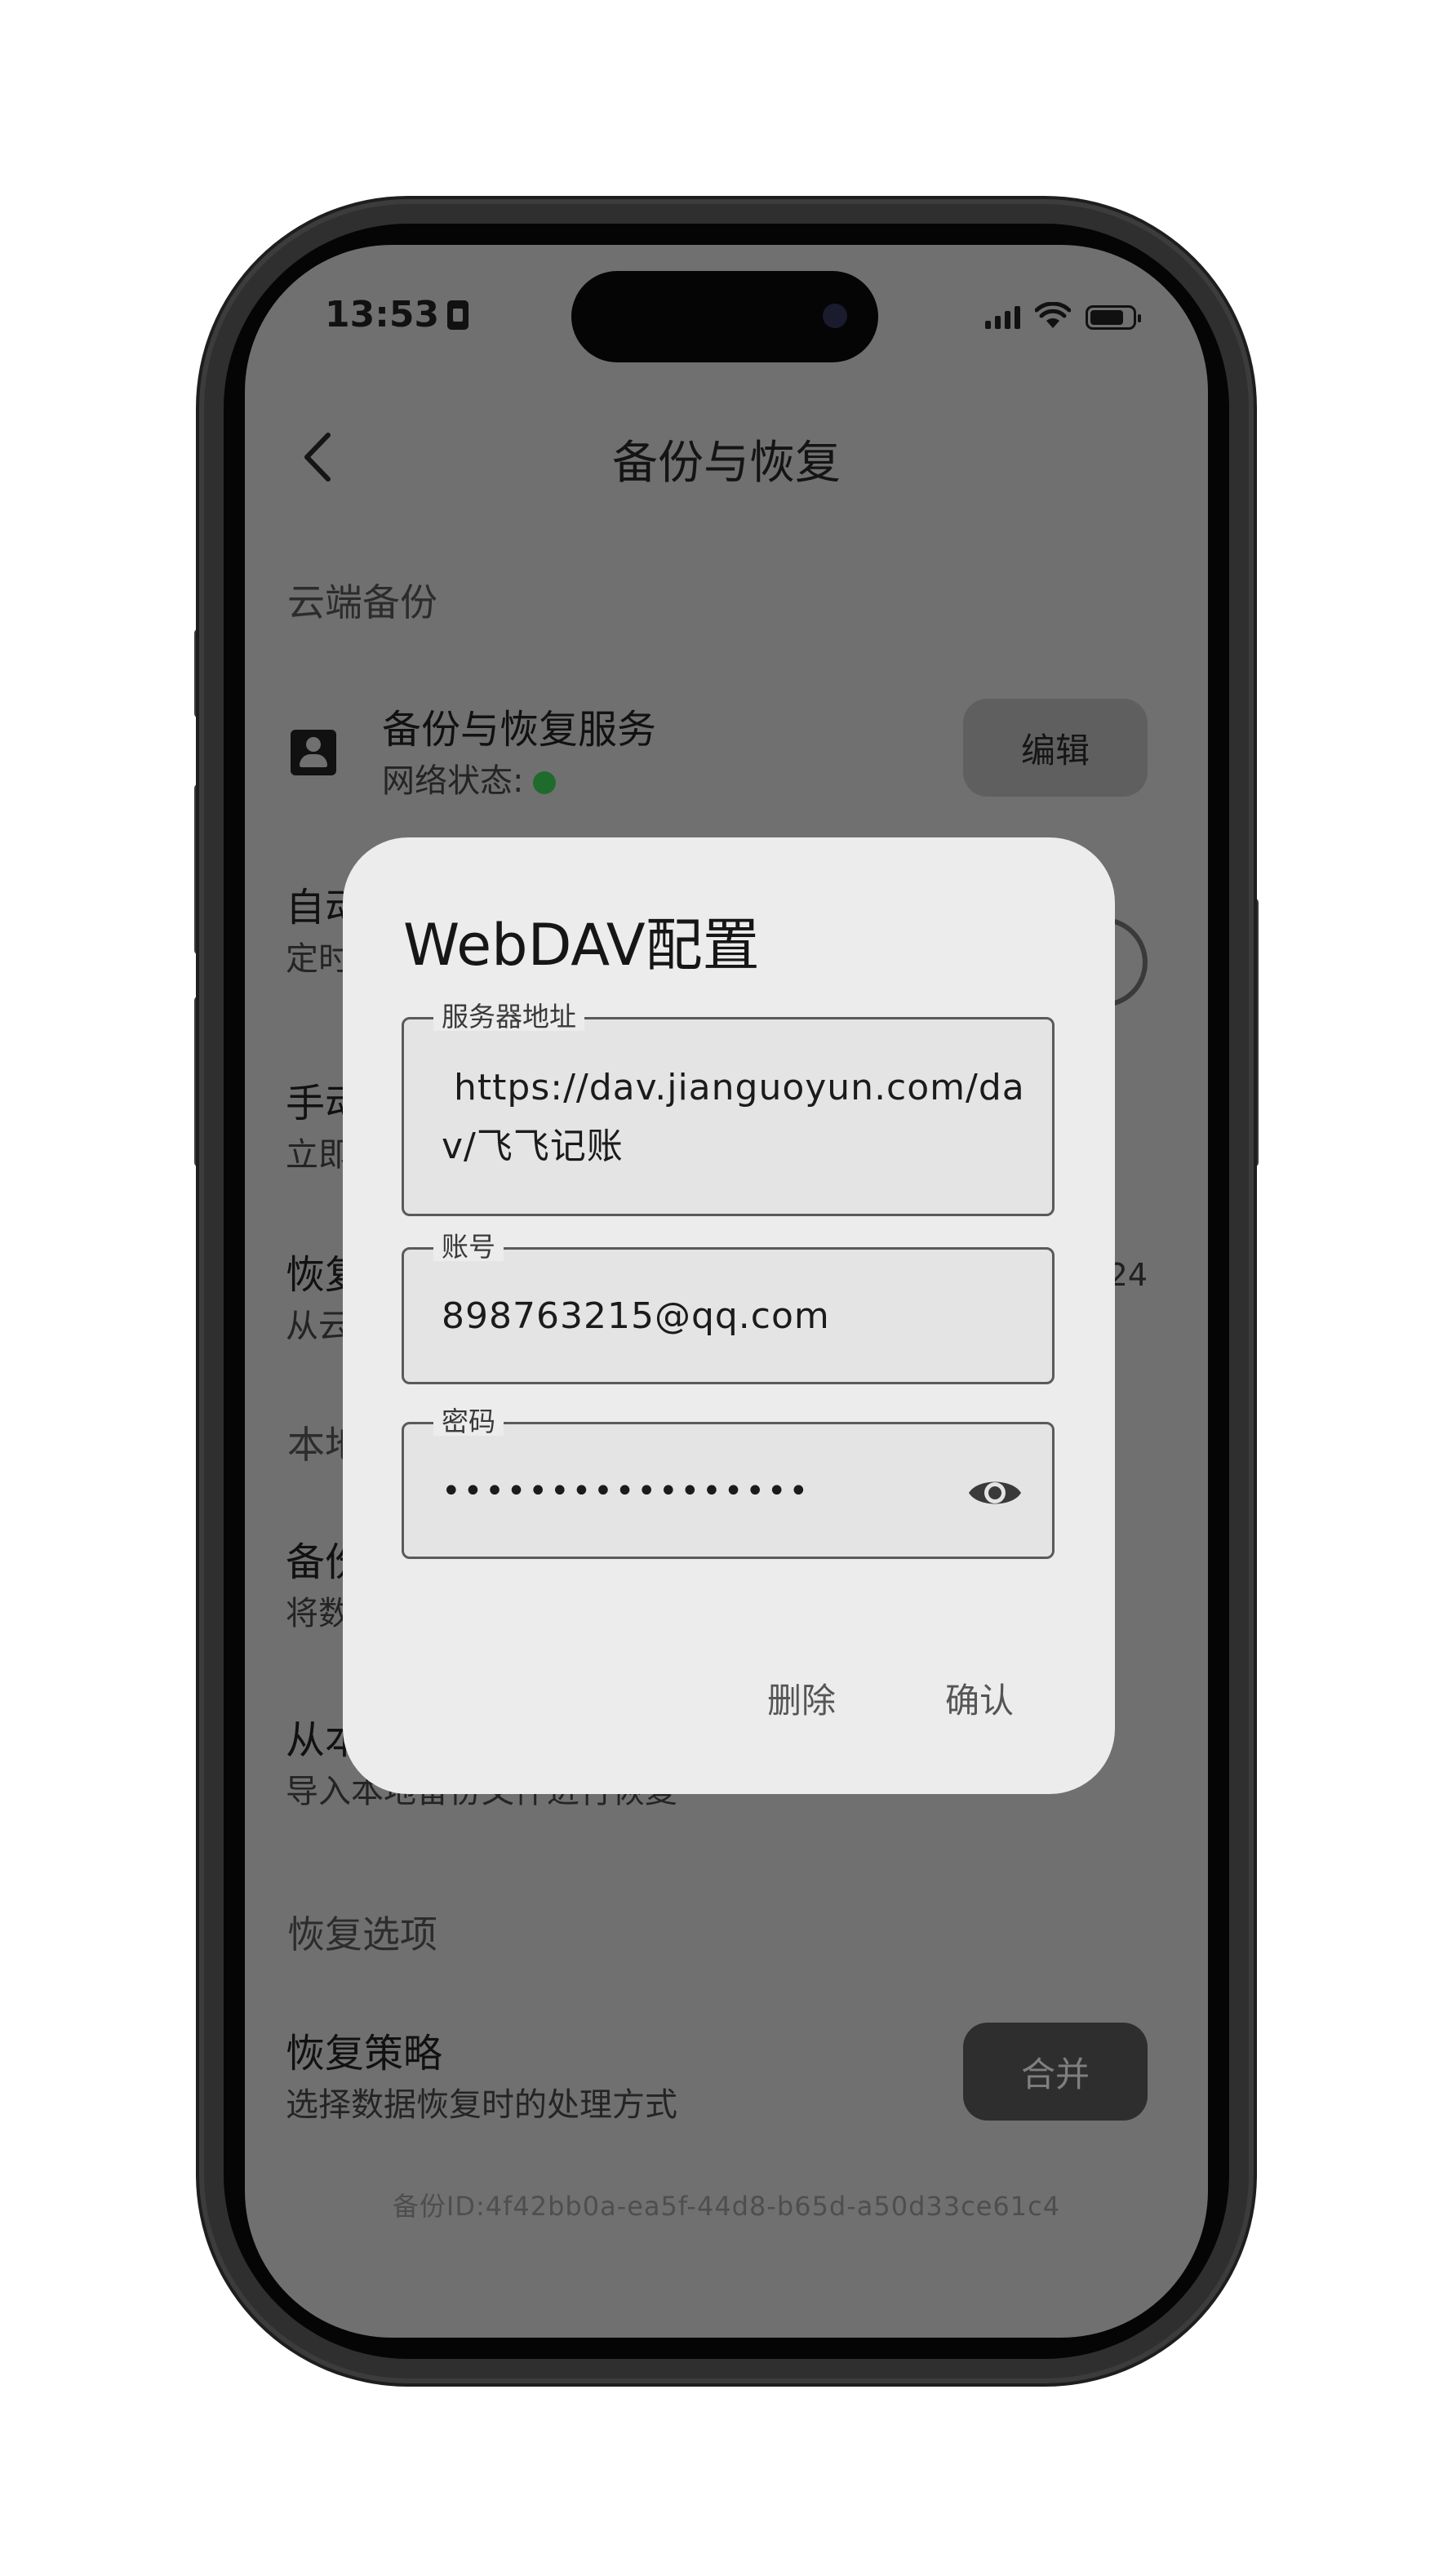  What do you see at coordinates (1056, 2072) in the screenshot?
I see `restore-strategy-button: 合并` at bounding box center [1056, 2072].